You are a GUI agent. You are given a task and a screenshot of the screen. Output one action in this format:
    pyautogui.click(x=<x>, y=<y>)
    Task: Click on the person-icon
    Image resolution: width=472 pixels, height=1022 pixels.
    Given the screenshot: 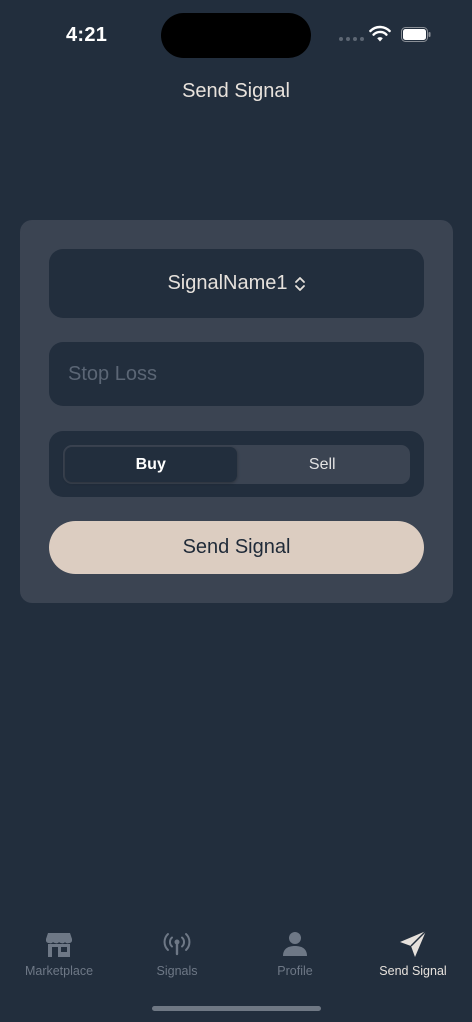 What is the action you would take?
    pyautogui.click(x=295, y=944)
    